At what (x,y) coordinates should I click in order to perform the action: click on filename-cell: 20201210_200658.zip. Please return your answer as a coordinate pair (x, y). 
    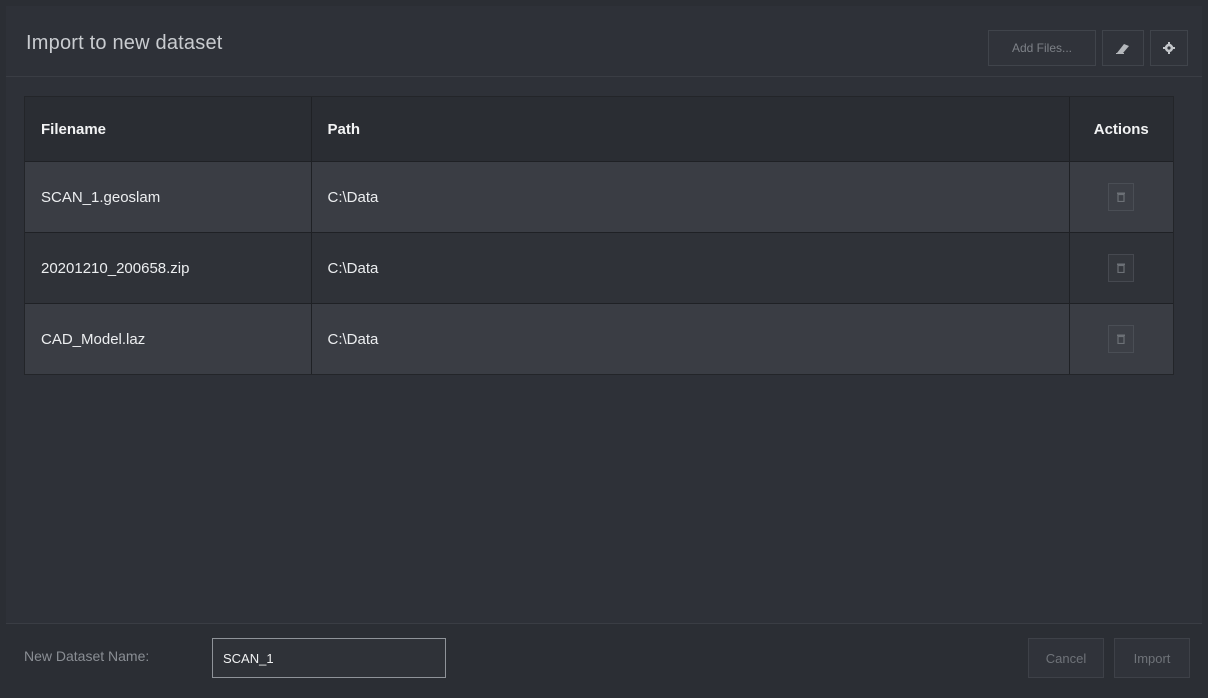
    Looking at the image, I should click on (168, 268).